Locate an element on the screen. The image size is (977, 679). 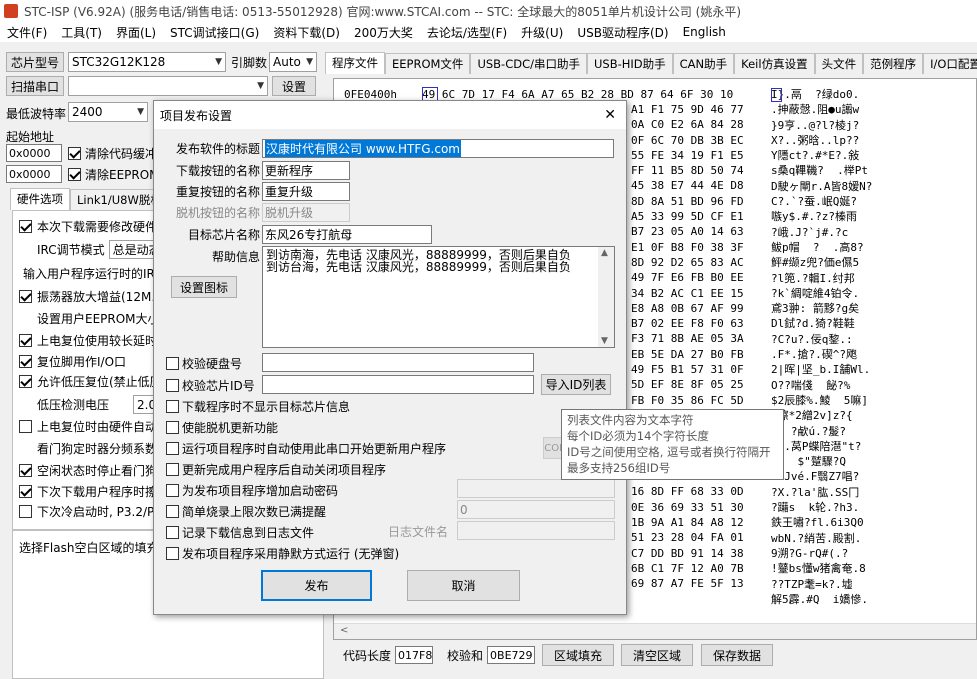
field-label: 下载按钮的名称 is located at coordinates (217, 171).